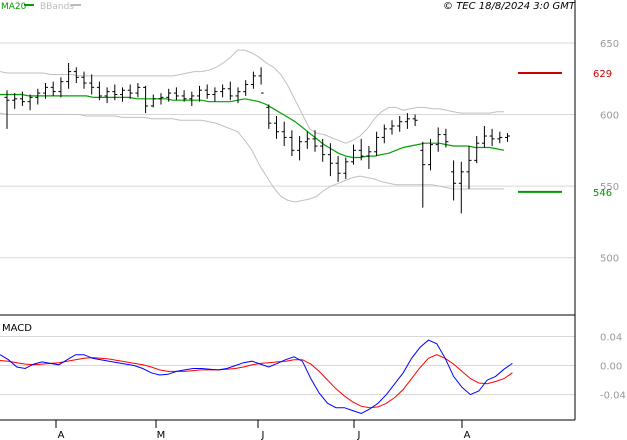  I want to click on x-tick-label: M, so click(161, 435).